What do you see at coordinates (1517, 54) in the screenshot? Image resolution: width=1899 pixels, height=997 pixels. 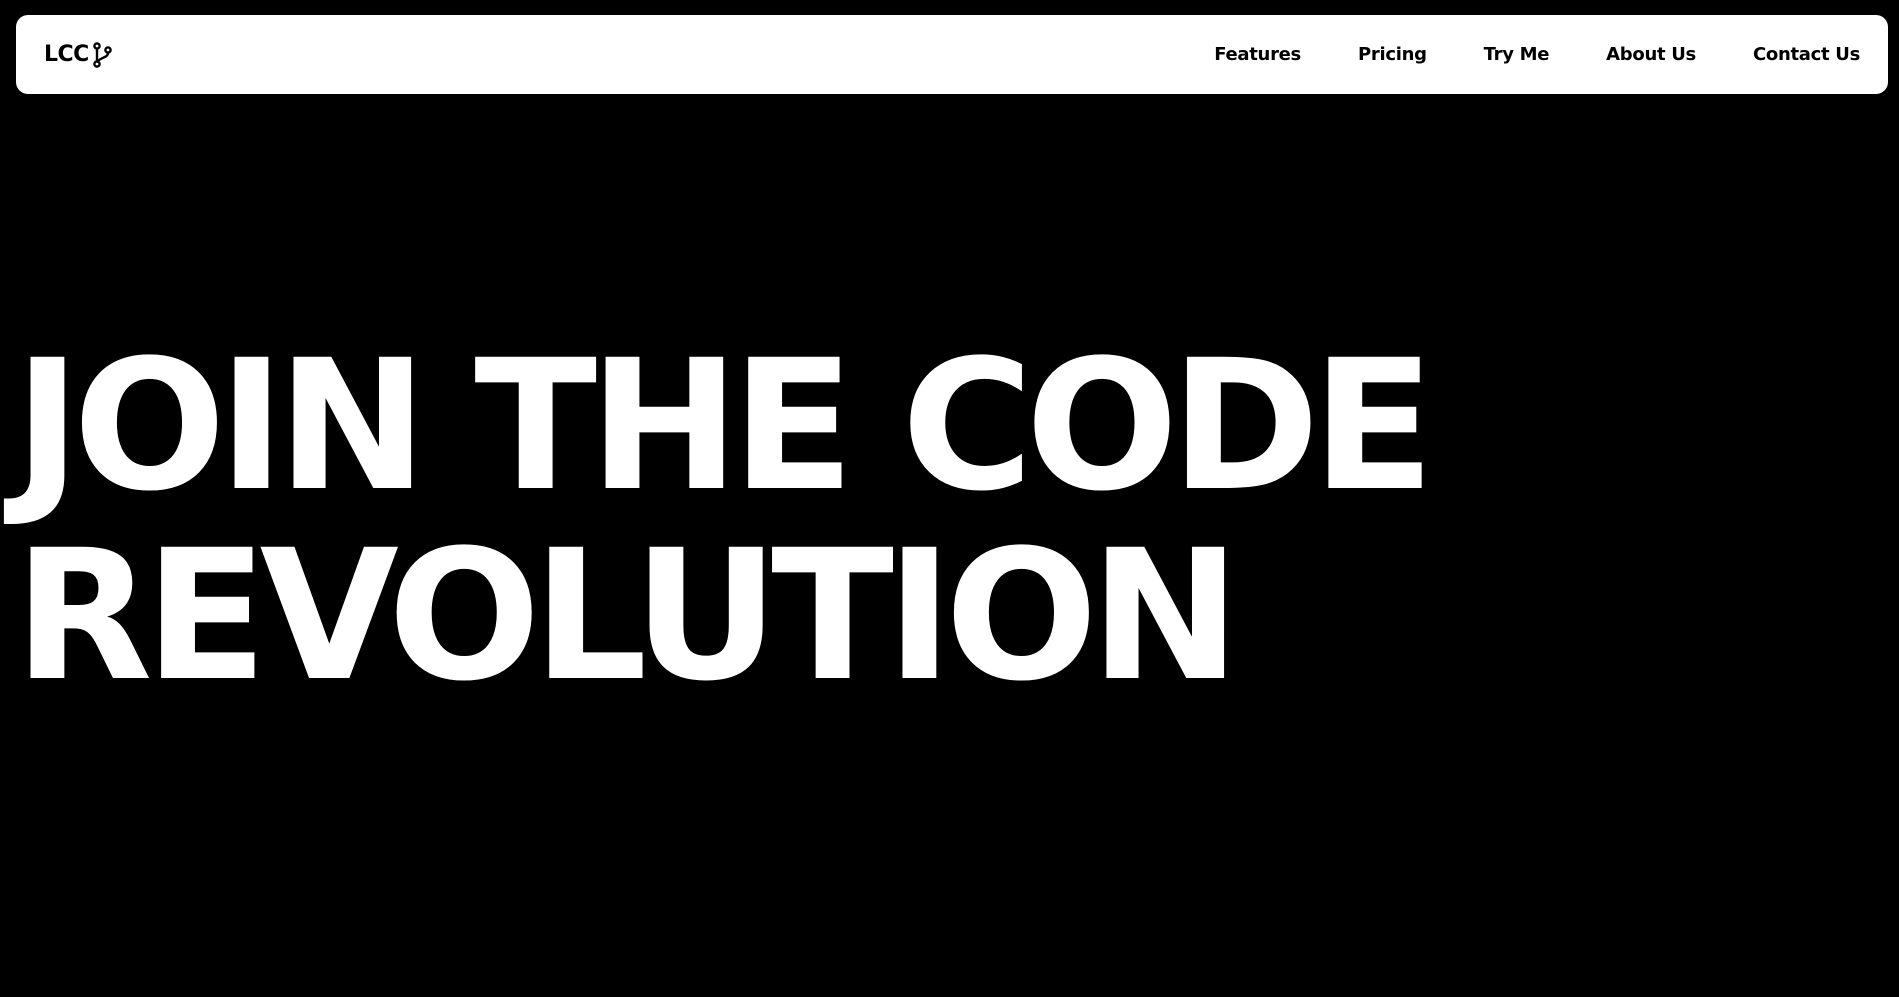 I see `nav-link-try-me: Try Me` at bounding box center [1517, 54].